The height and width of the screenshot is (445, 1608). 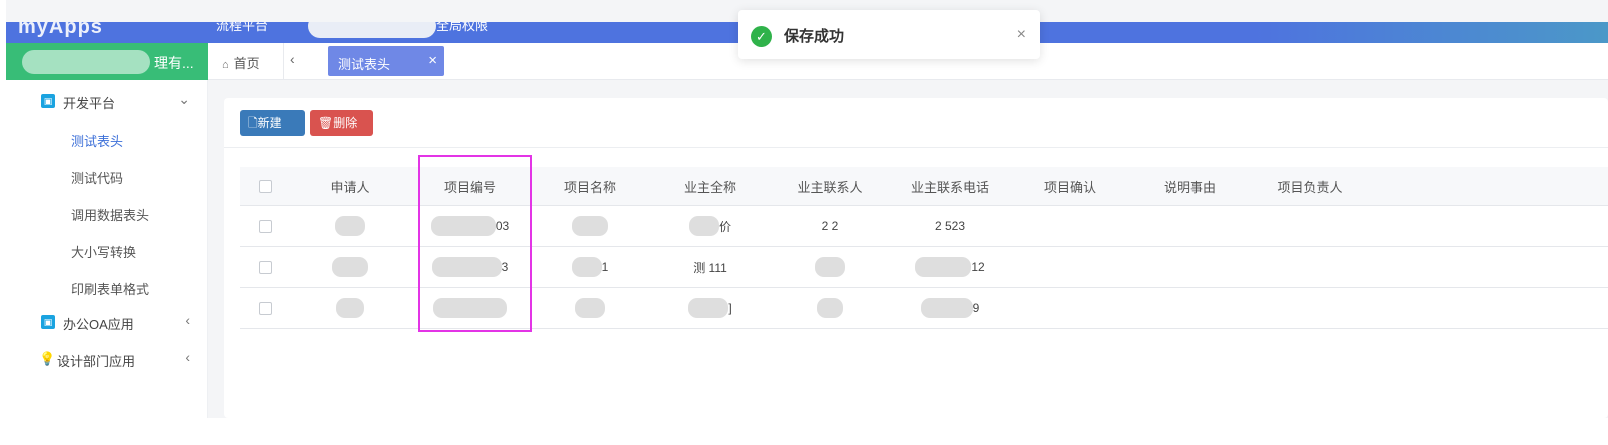 I want to click on tab-divider, so click(x=283, y=61).